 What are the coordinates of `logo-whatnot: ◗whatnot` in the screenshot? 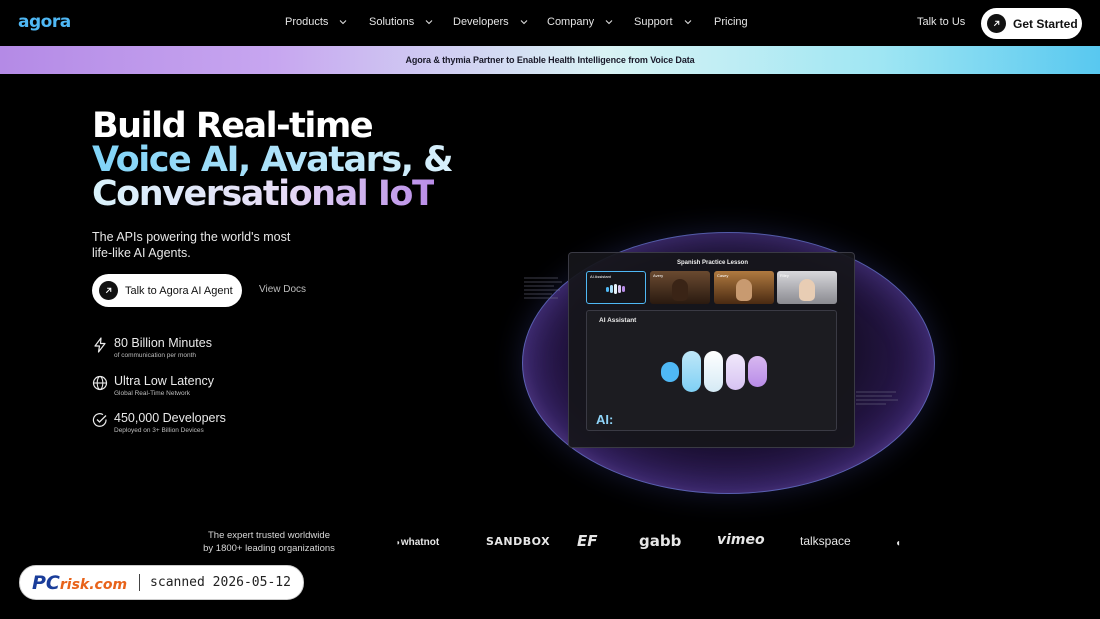 It's located at (417, 542).